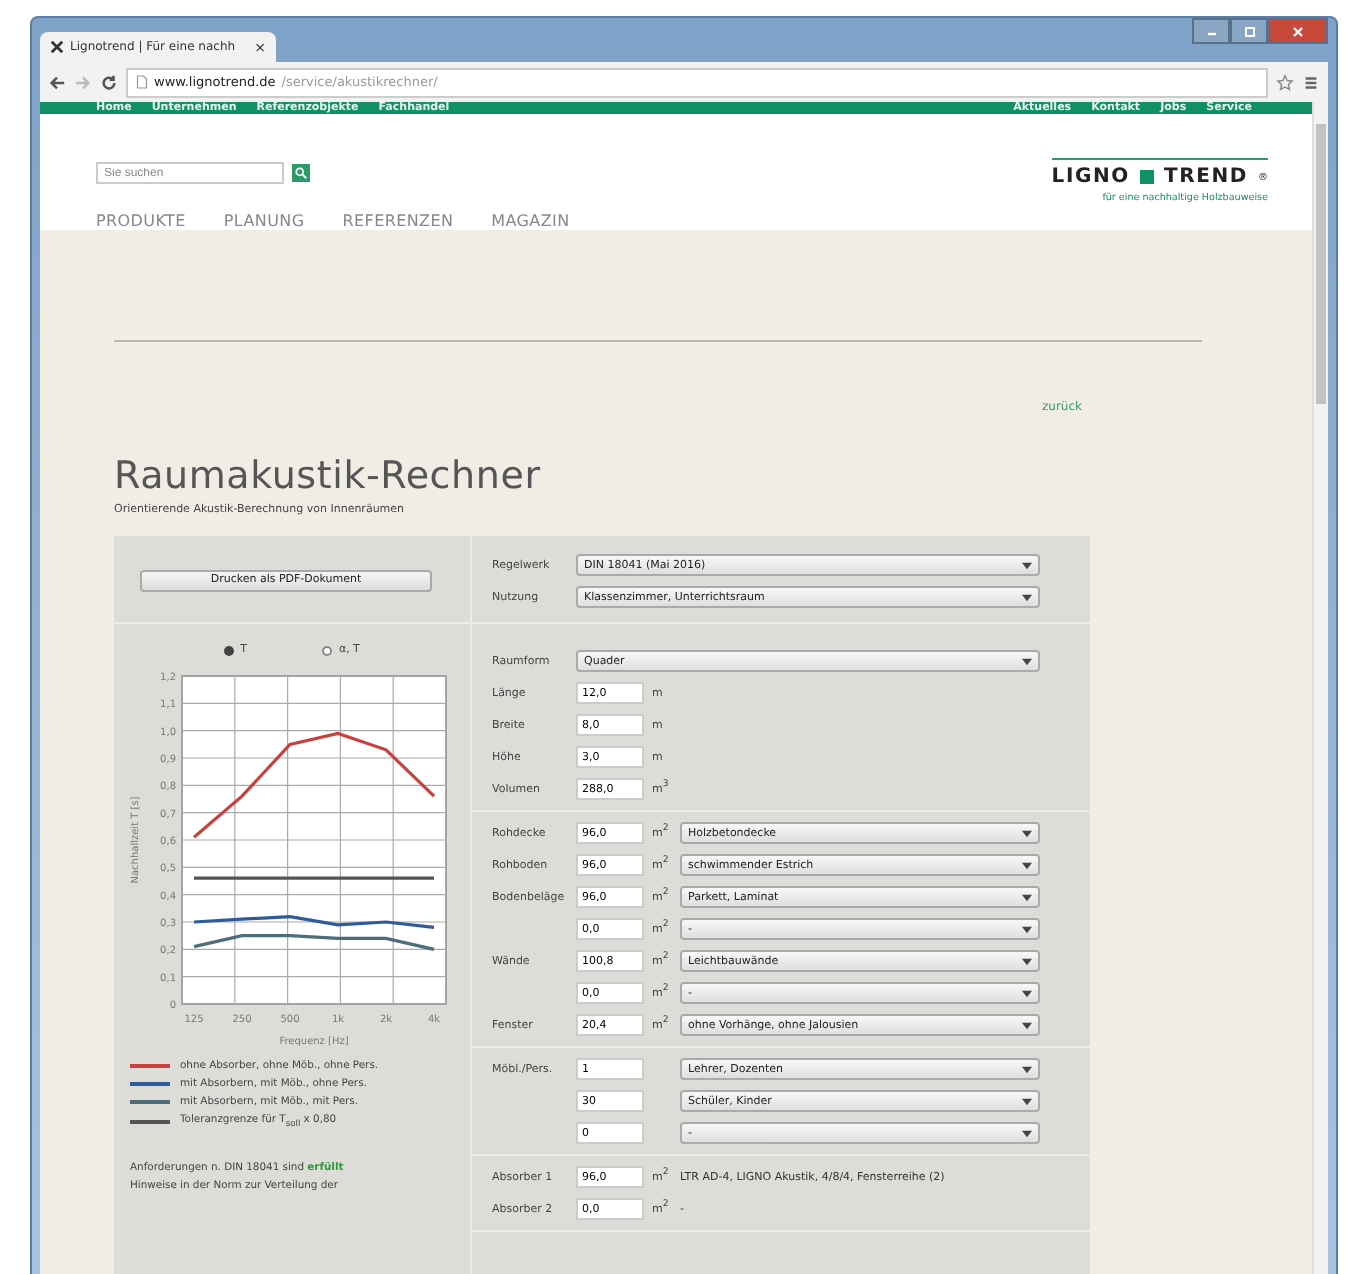  I want to click on menu-item: PRODUKTE, so click(141, 221).